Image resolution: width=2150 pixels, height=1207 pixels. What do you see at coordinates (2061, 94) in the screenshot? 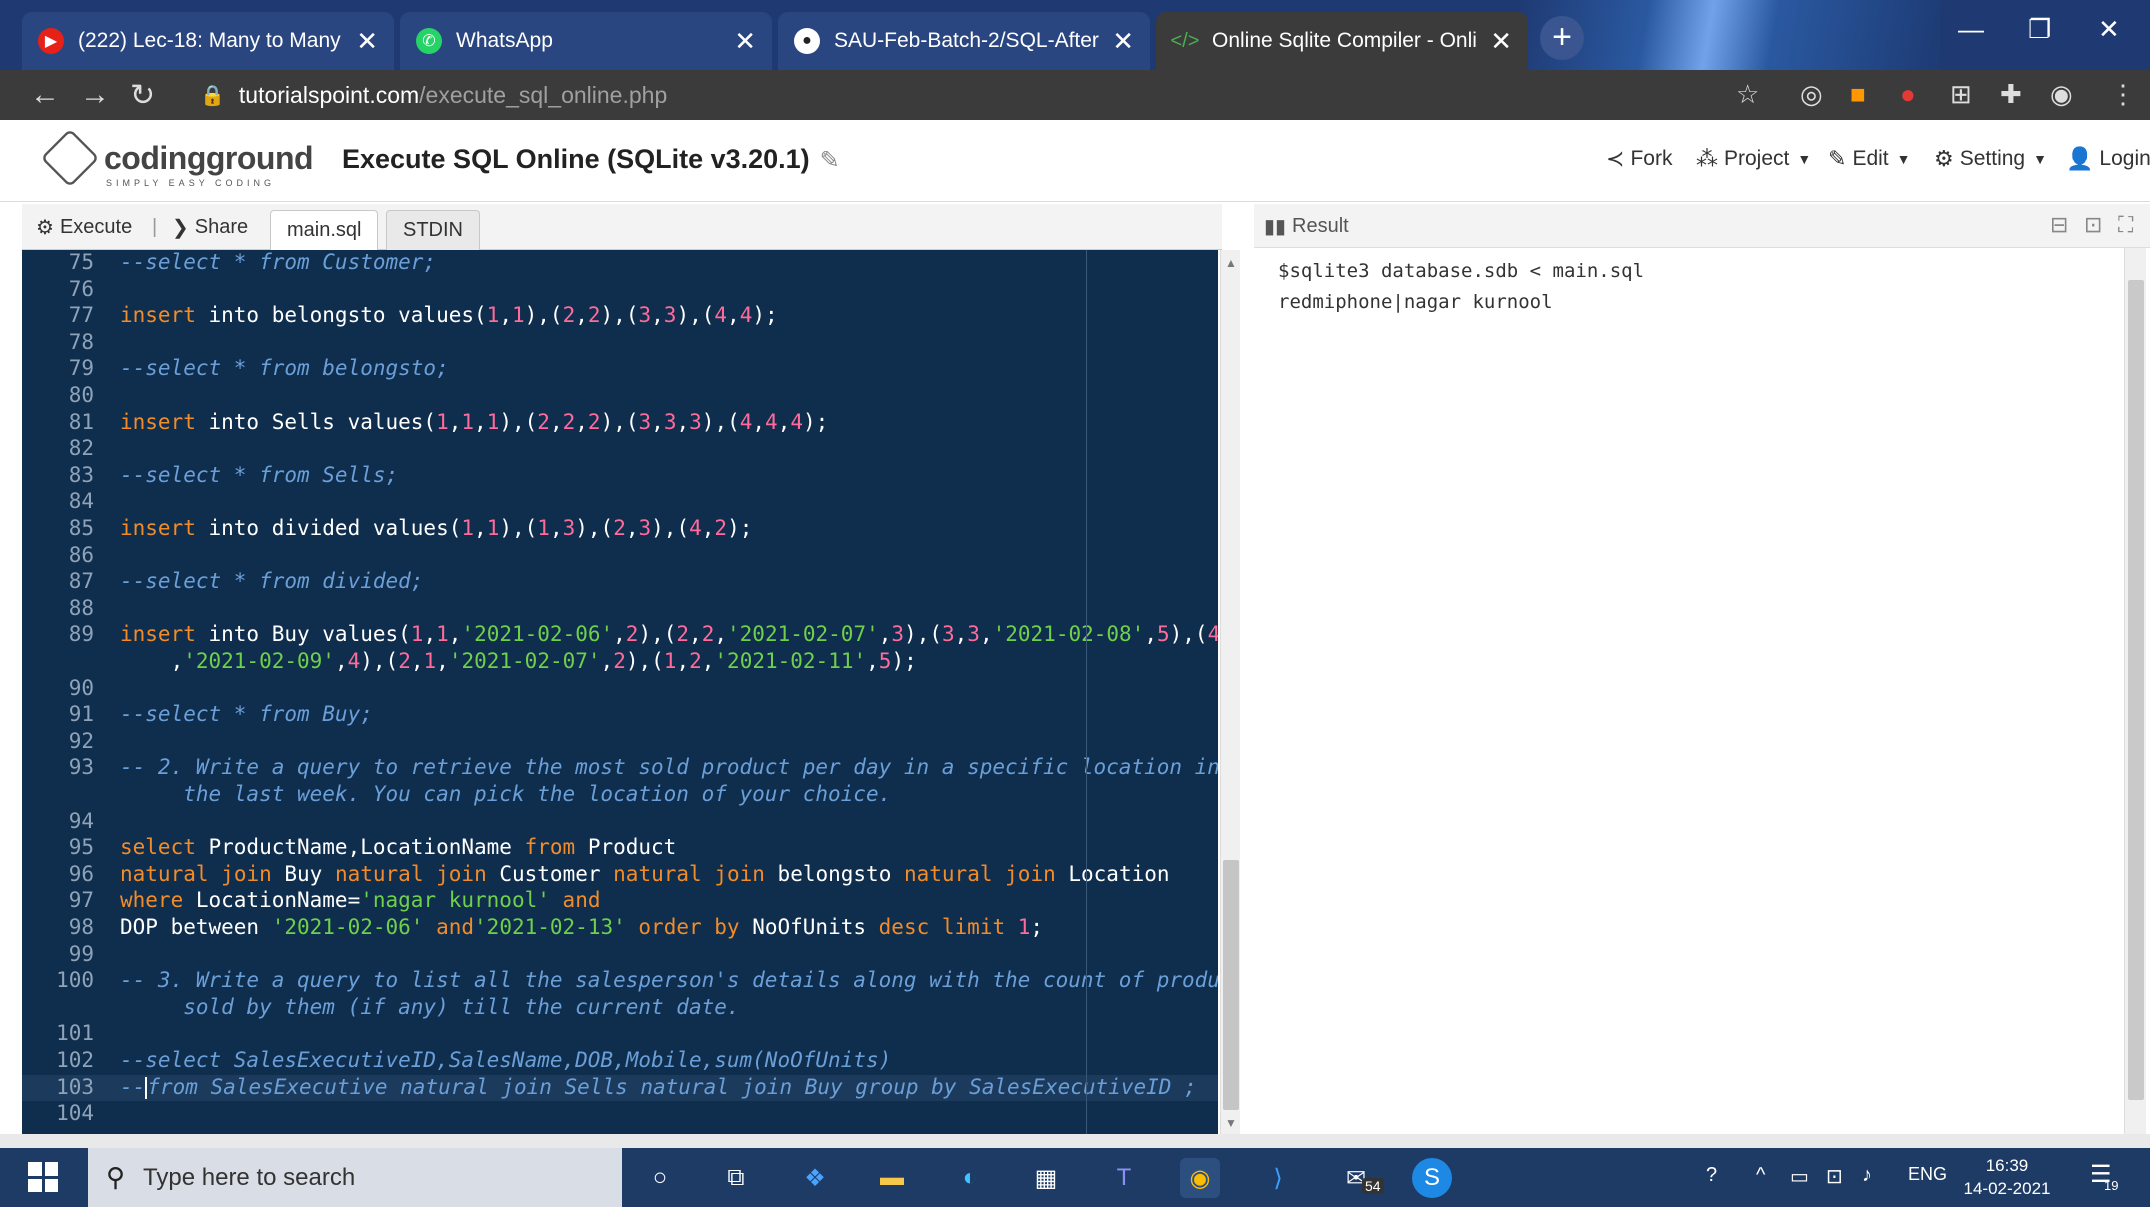
I see `profile-avatar: ◉` at bounding box center [2061, 94].